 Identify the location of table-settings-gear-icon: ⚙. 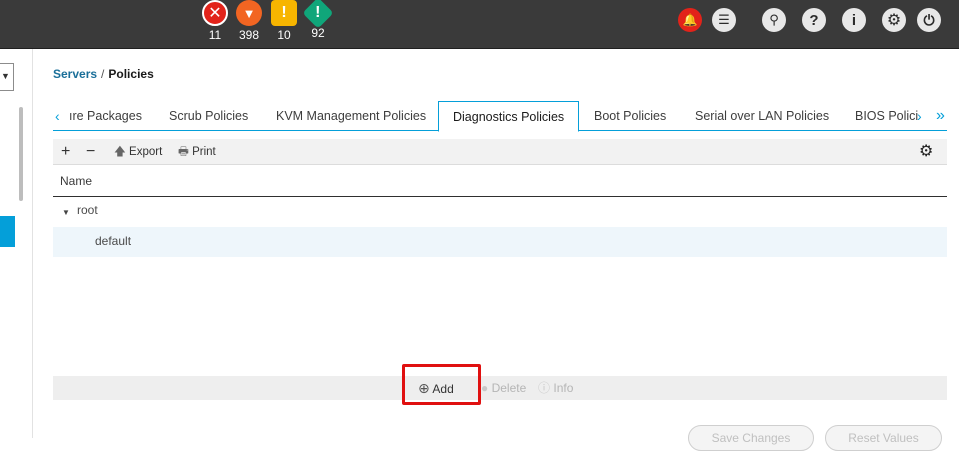
(926, 152).